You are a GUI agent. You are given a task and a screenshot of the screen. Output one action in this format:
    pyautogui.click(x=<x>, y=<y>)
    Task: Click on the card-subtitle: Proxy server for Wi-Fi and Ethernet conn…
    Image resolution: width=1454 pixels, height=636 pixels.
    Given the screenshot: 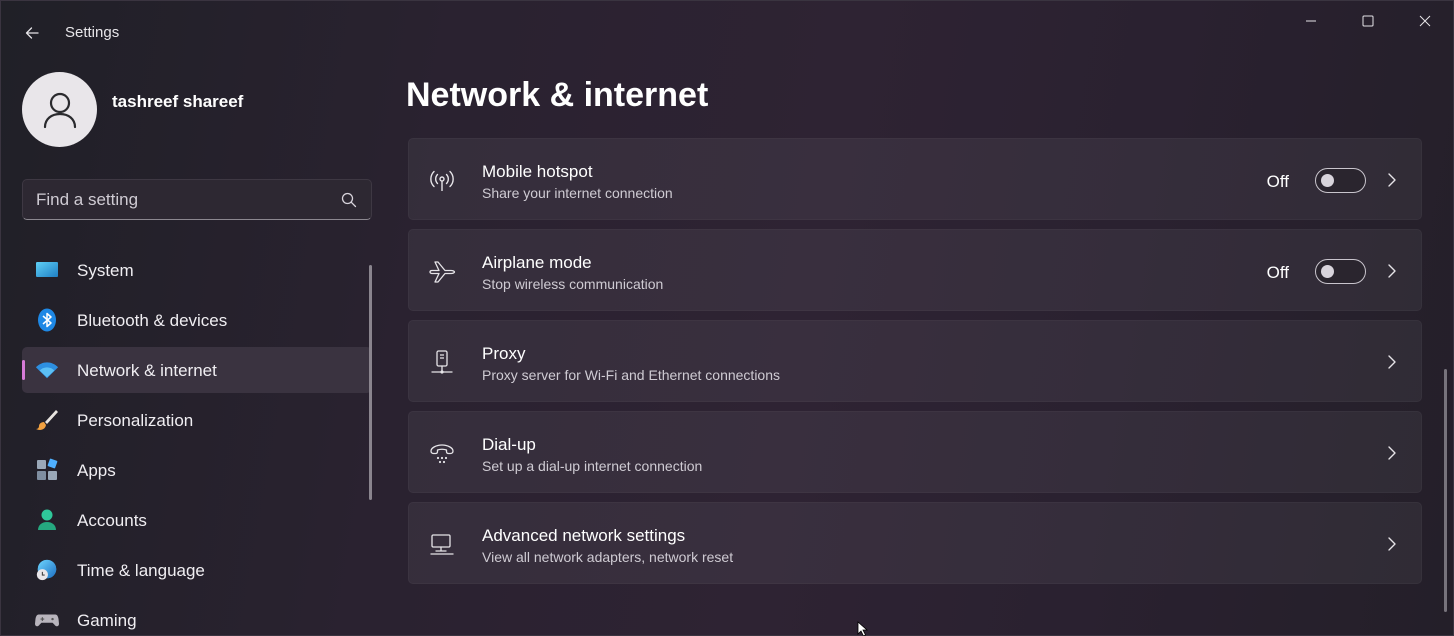 What is the action you would take?
    pyautogui.click(x=631, y=375)
    